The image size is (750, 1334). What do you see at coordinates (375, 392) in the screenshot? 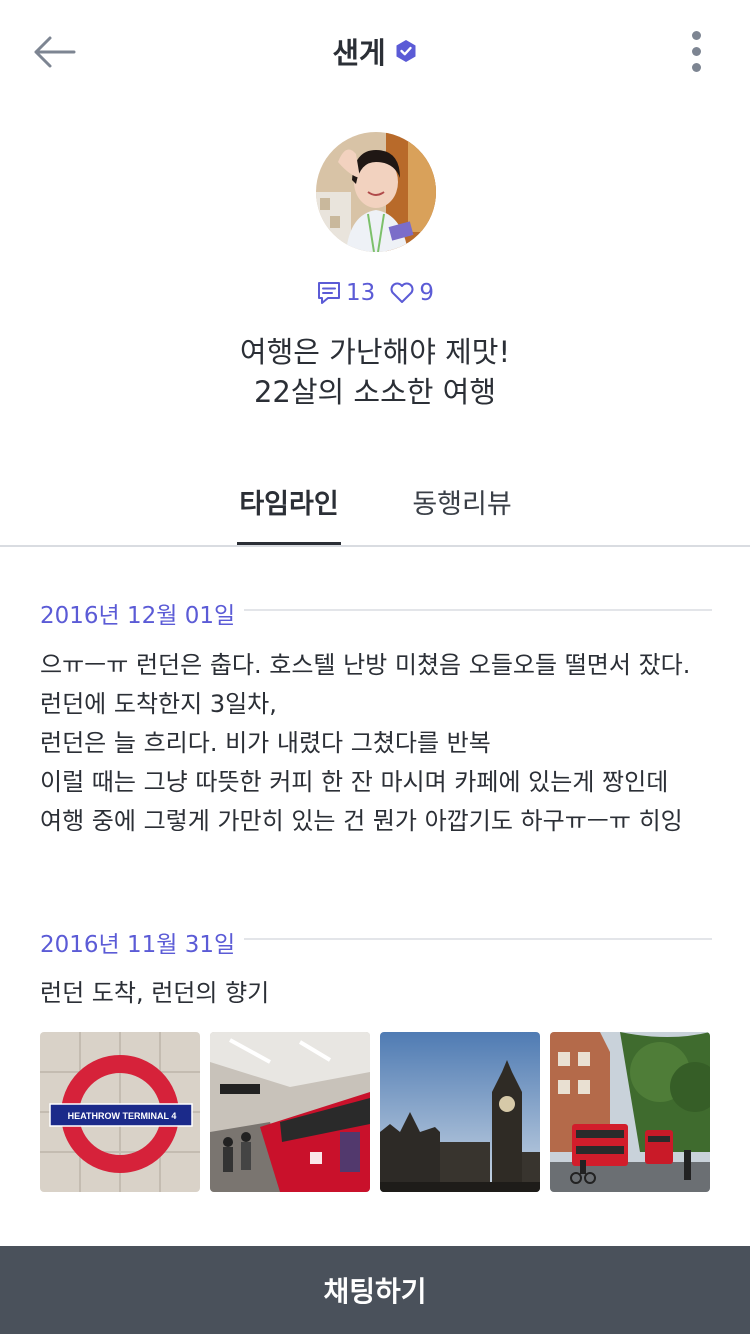
I see `bio-line: 22살의 소소한 여행` at bounding box center [375, 392].